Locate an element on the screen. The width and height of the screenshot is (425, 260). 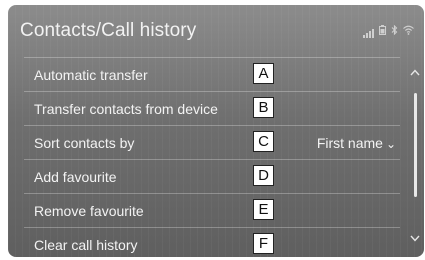
status-bar is located at coordinates (388, 31).